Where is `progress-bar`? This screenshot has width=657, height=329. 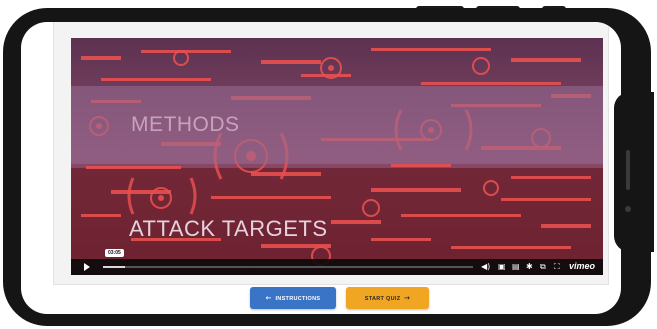
progress-bar is located at coordinates (288, 267).